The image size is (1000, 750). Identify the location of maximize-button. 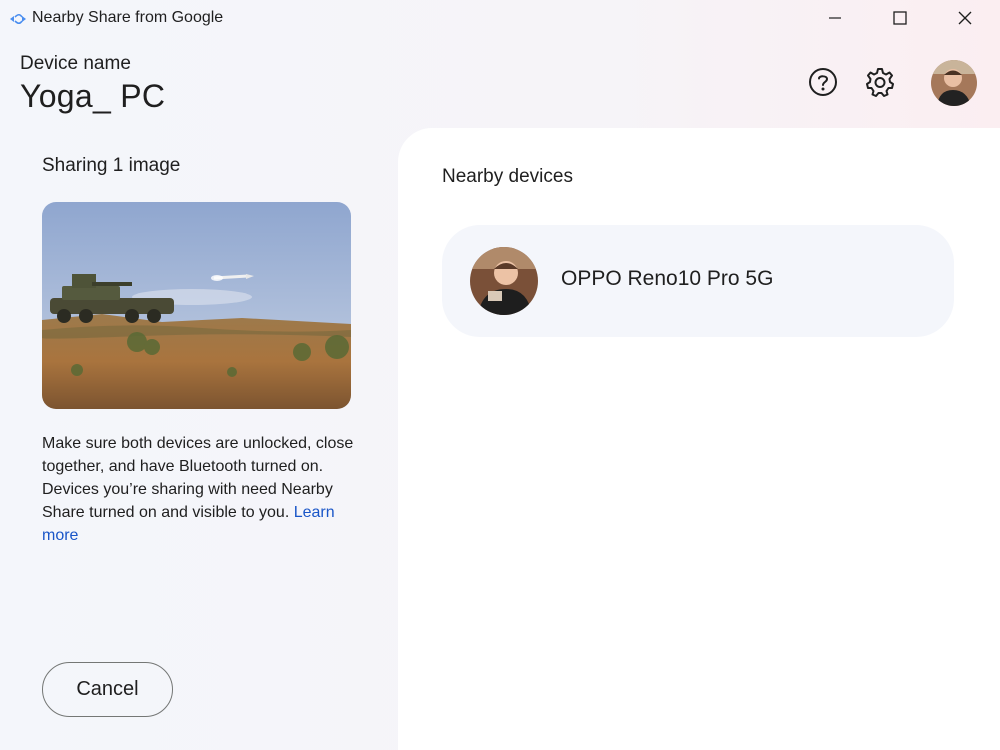
(900, 18).